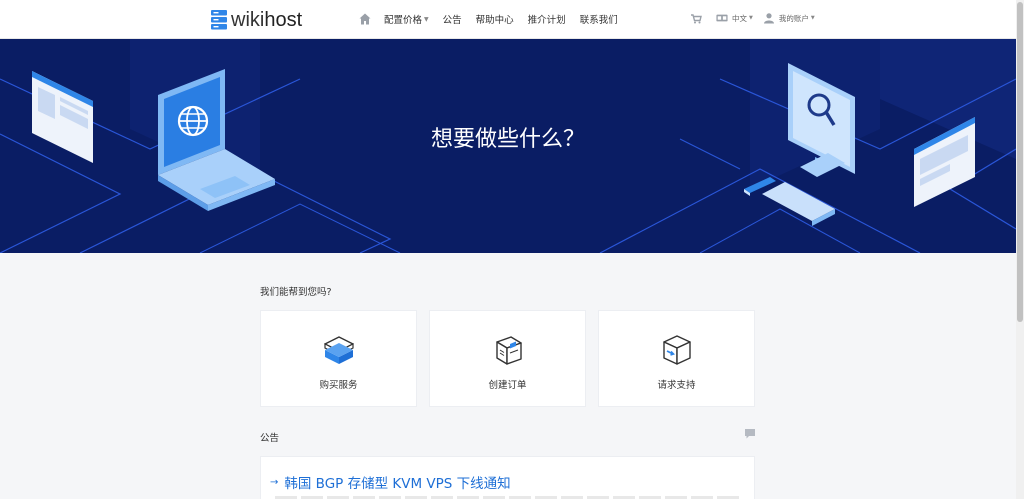  What do you see at coordinates (1020, 162) in the screenshot?
I see `scrollbar-thumb` at bounding box center [1020, 162].